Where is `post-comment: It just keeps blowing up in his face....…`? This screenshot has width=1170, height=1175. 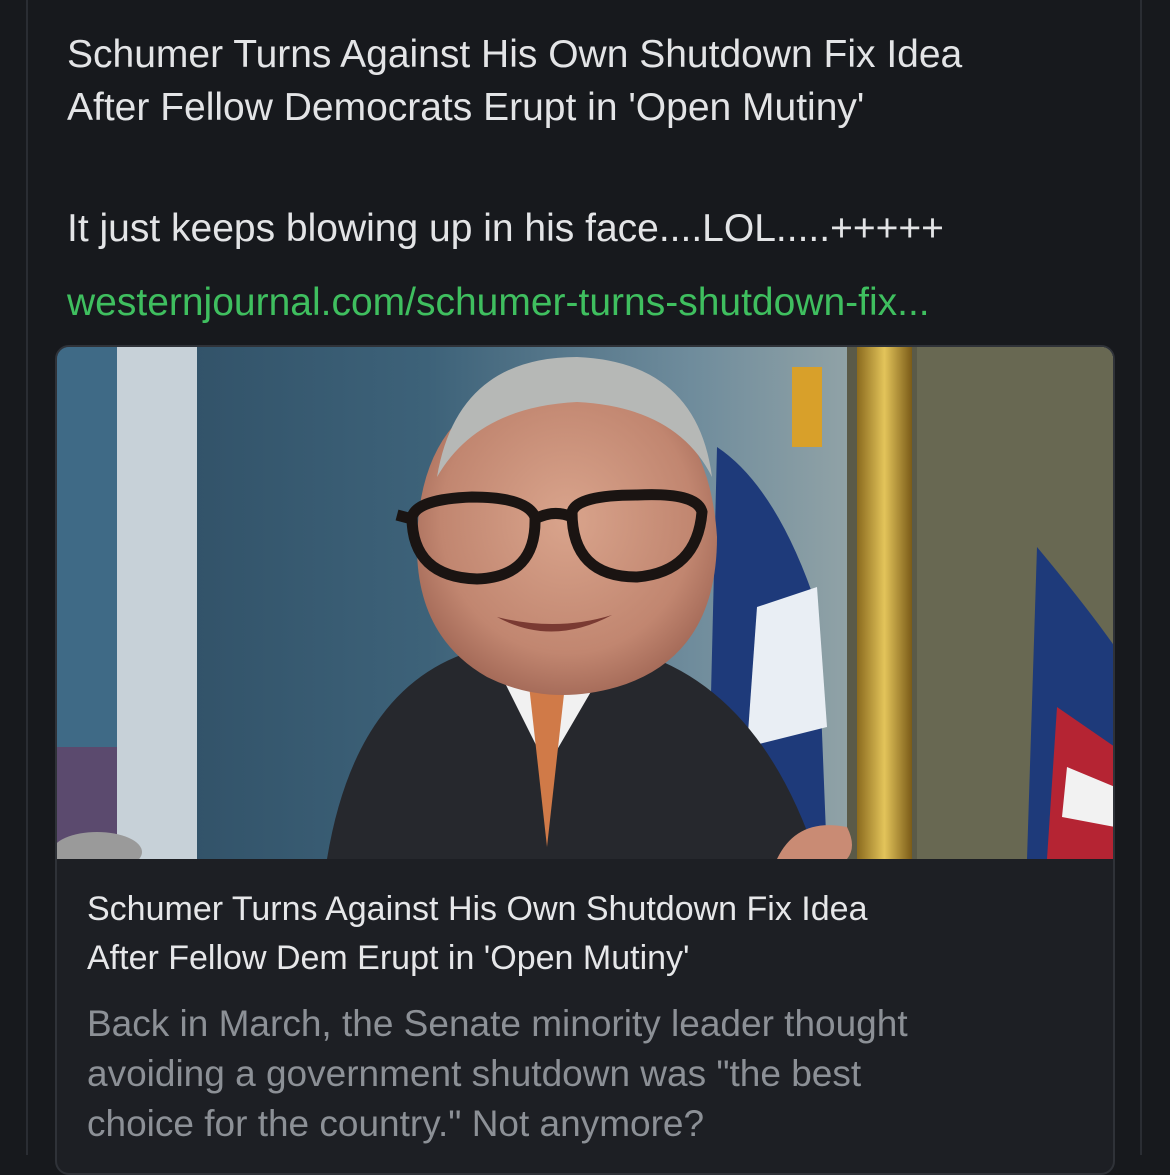 post-comment: It just keeps blowing up in his face....… is located at coordinates (505, 228).